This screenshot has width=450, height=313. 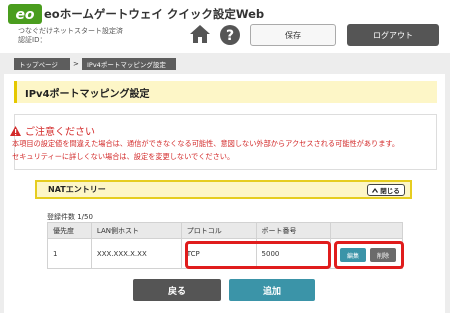 I want to click on entry-count: 登録件数 1/50, so click(x=70, y=217).